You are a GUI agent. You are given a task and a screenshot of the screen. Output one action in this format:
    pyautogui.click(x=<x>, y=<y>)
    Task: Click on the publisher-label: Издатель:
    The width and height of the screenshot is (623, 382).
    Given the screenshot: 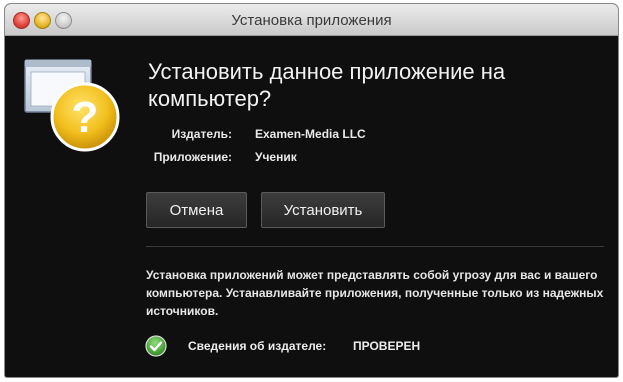 What is the action you would take?
    pyautogui.click(x=201, y=134)
    